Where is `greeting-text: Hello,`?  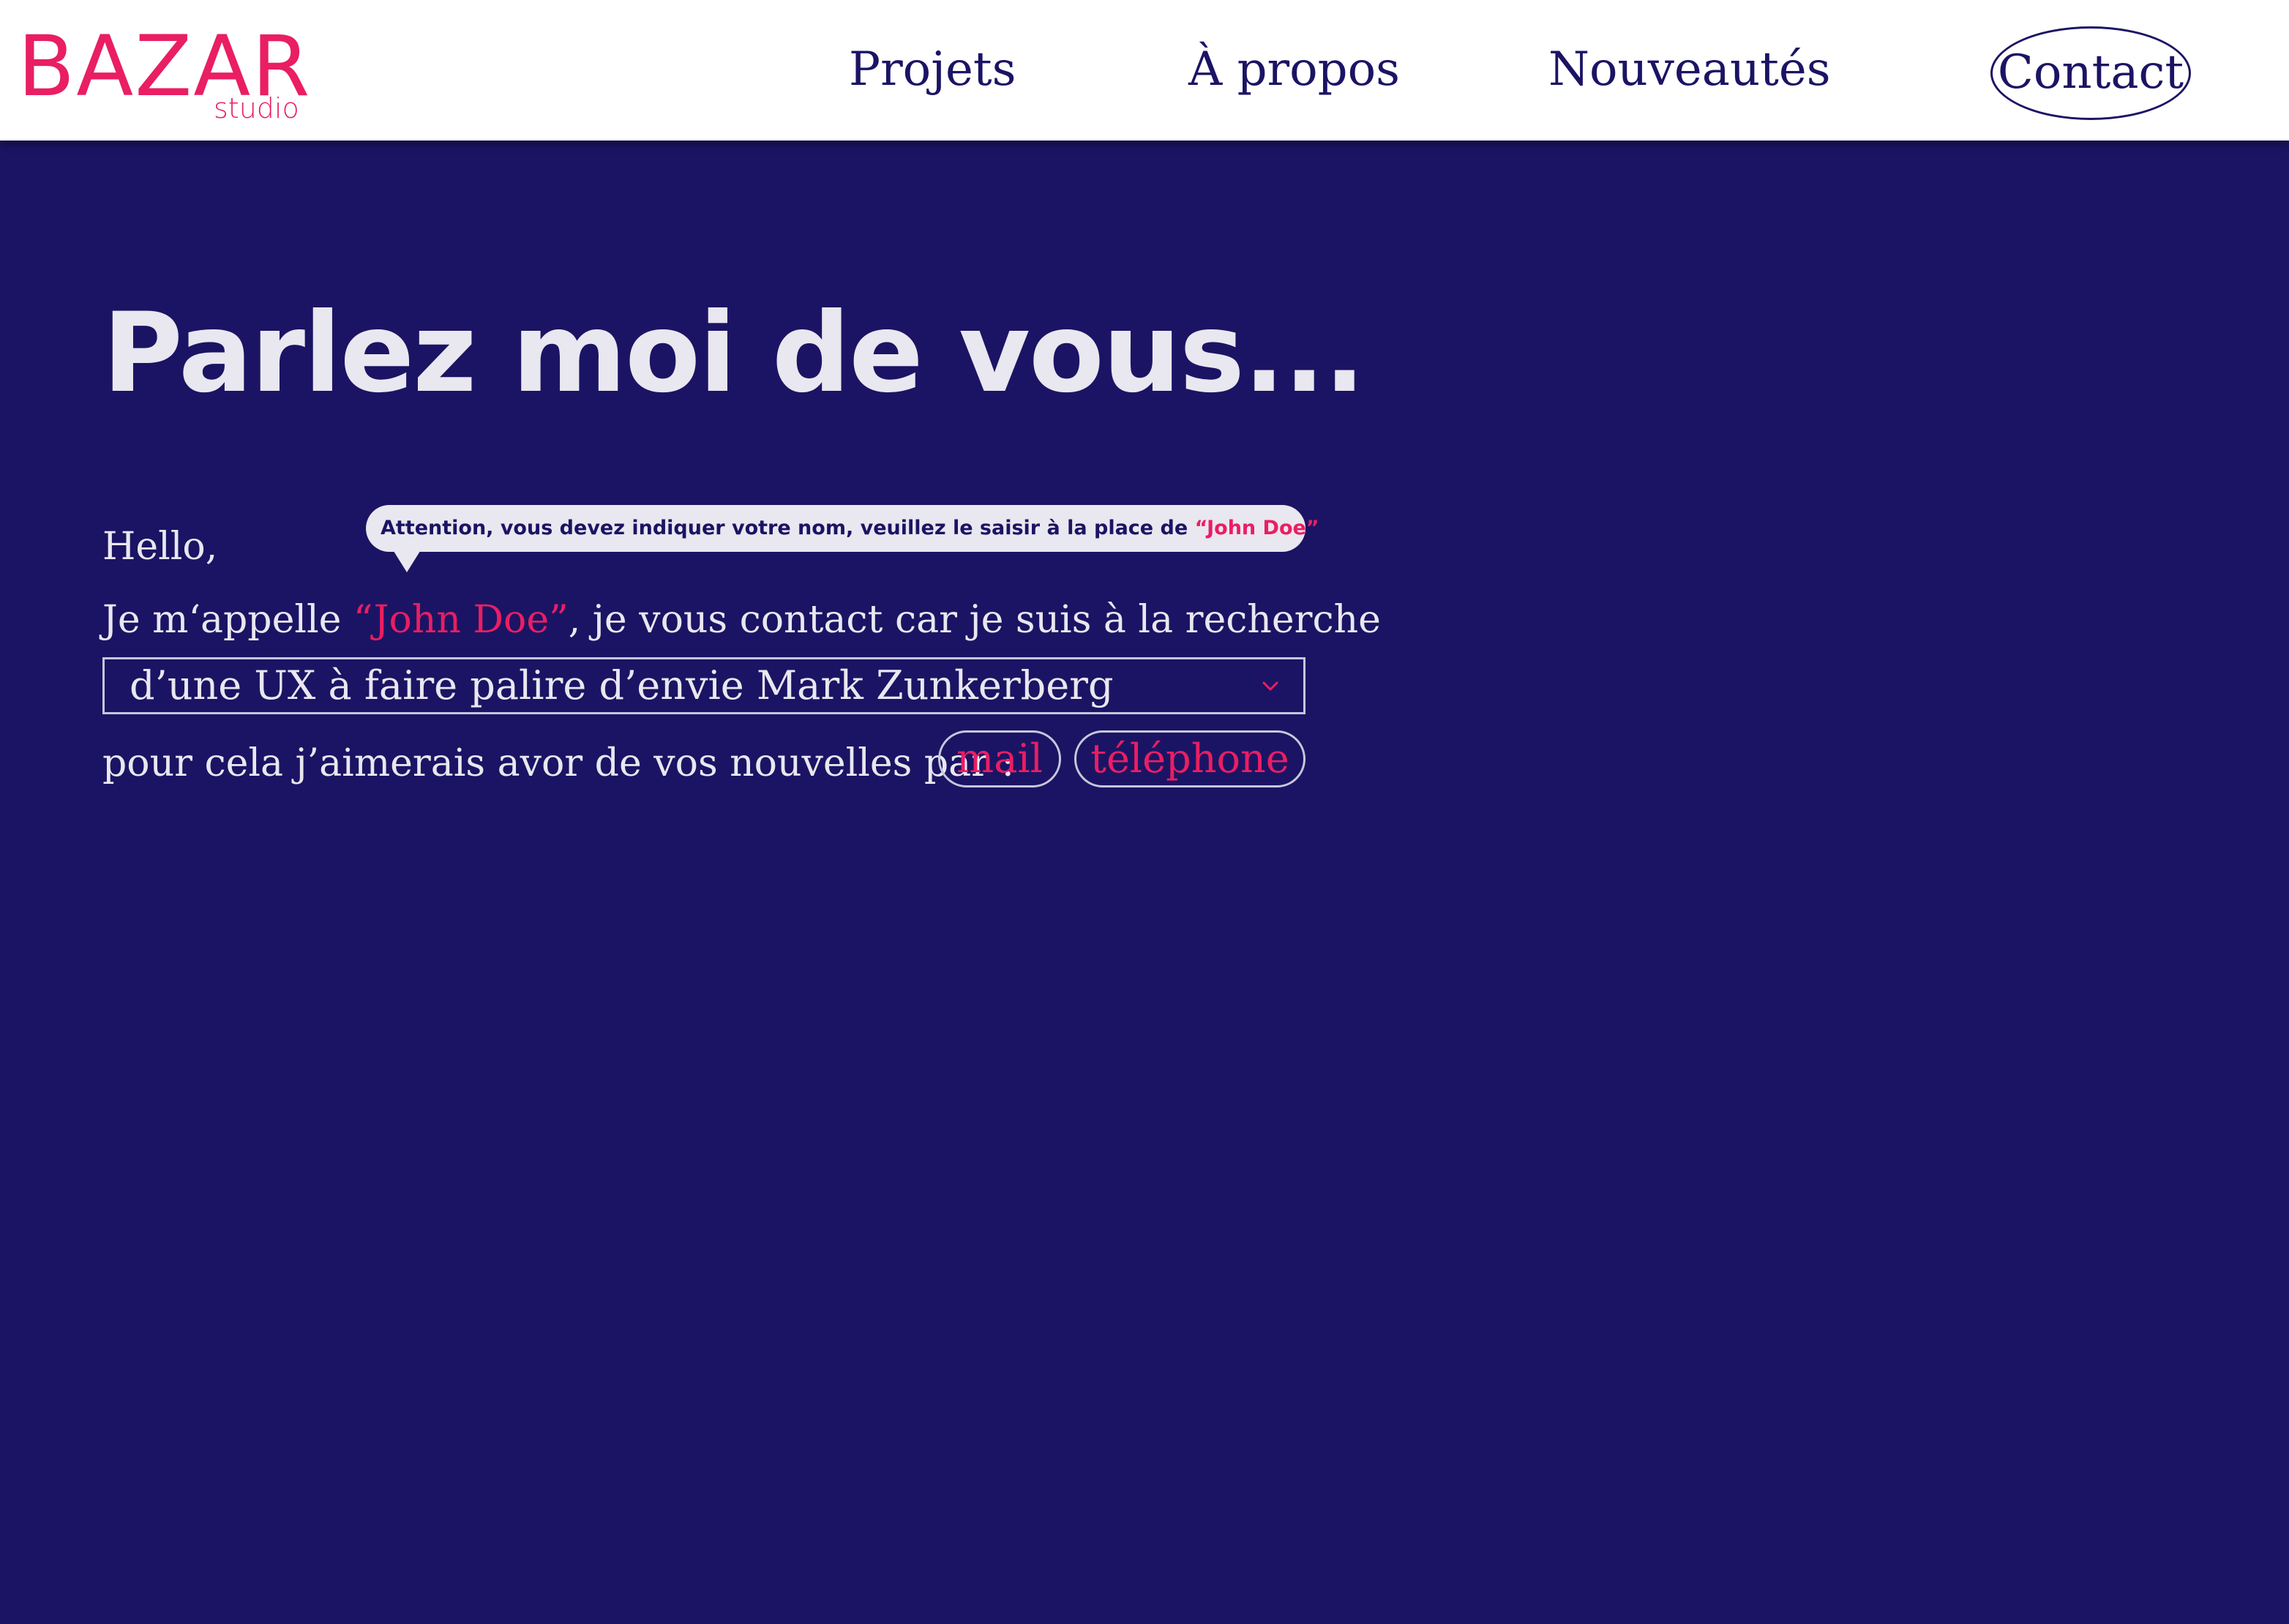 greeting-text: Hello, is located at coordinates (160, 547).